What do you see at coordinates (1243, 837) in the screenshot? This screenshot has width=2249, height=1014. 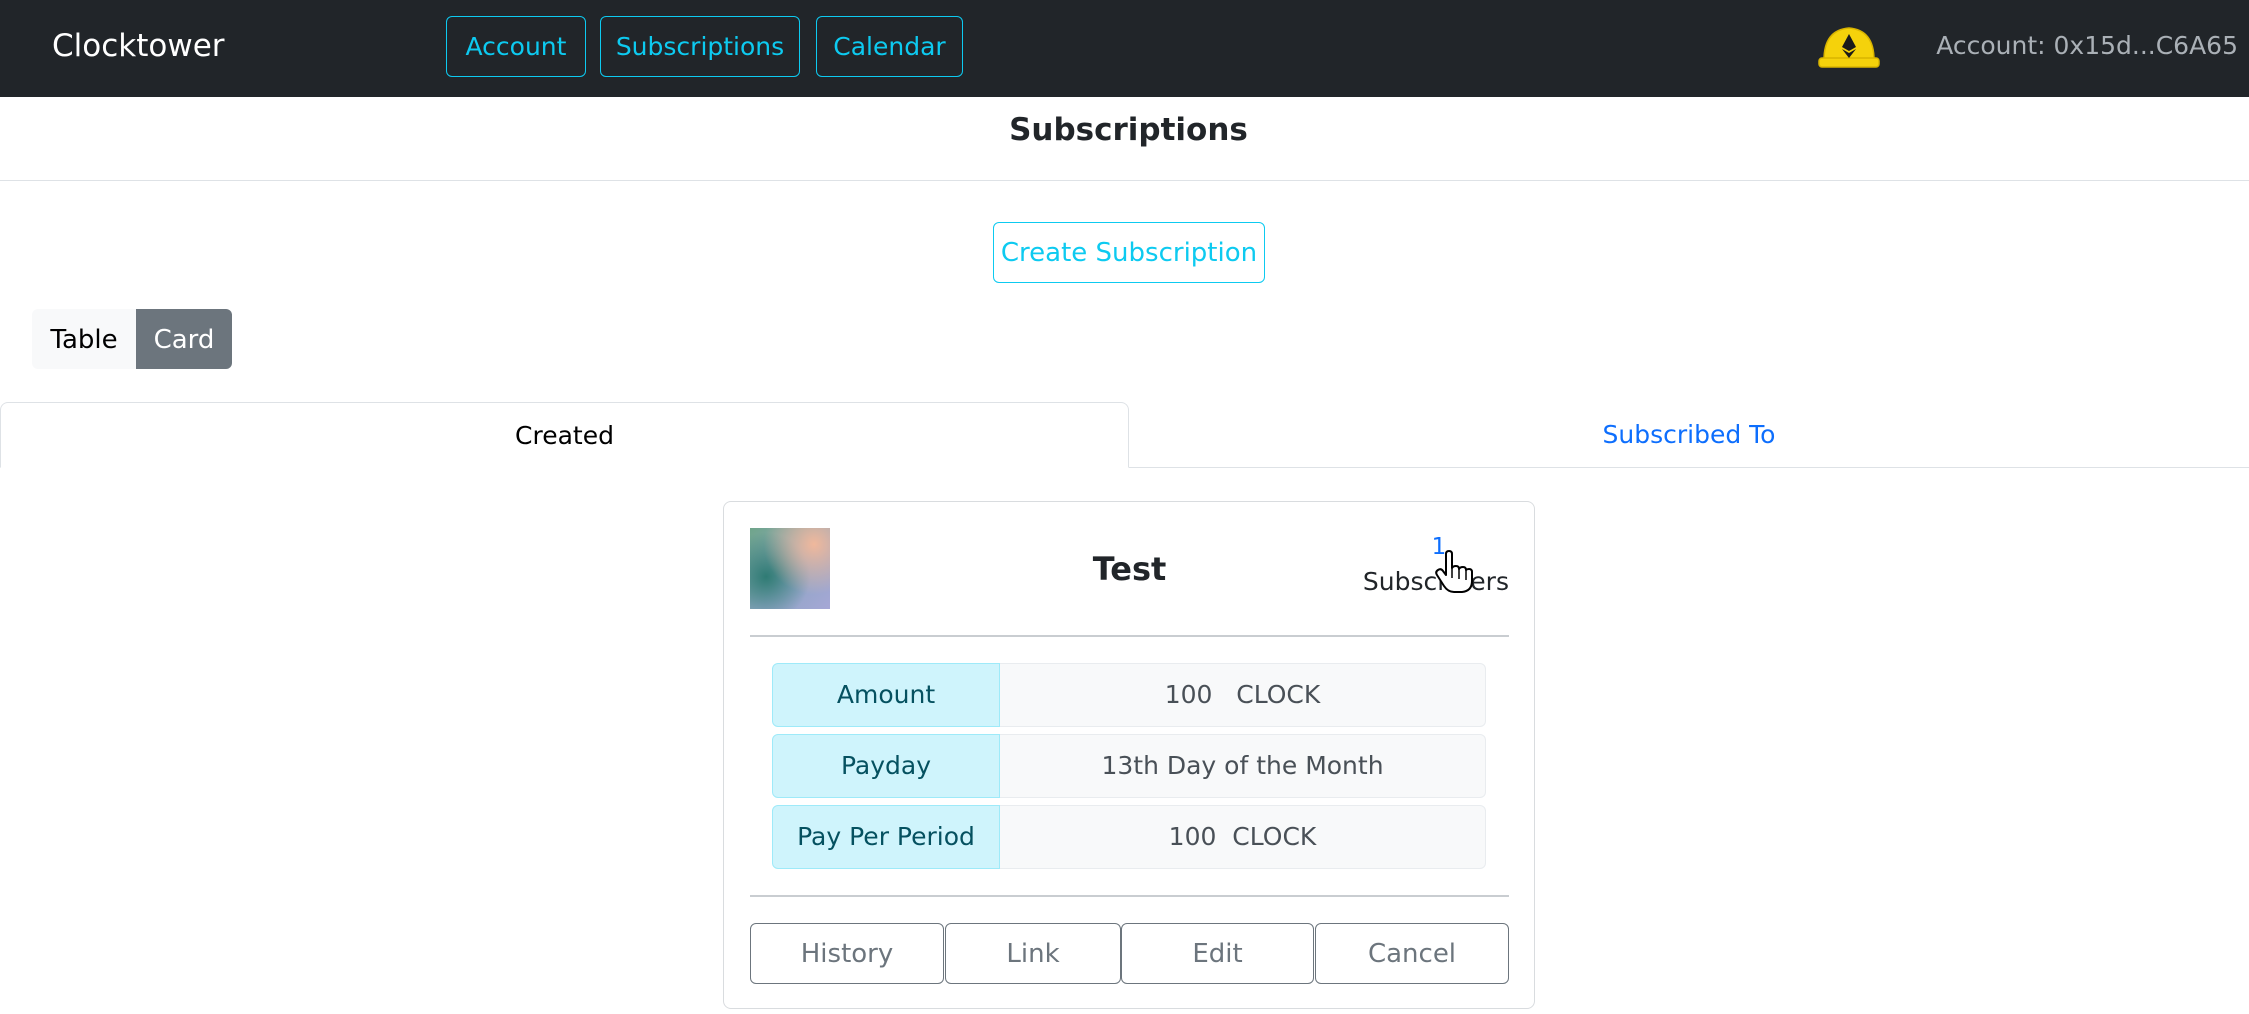 I see `info-value-pay-per-period: 100 CLOCK` at bounding box center [1243, 837].